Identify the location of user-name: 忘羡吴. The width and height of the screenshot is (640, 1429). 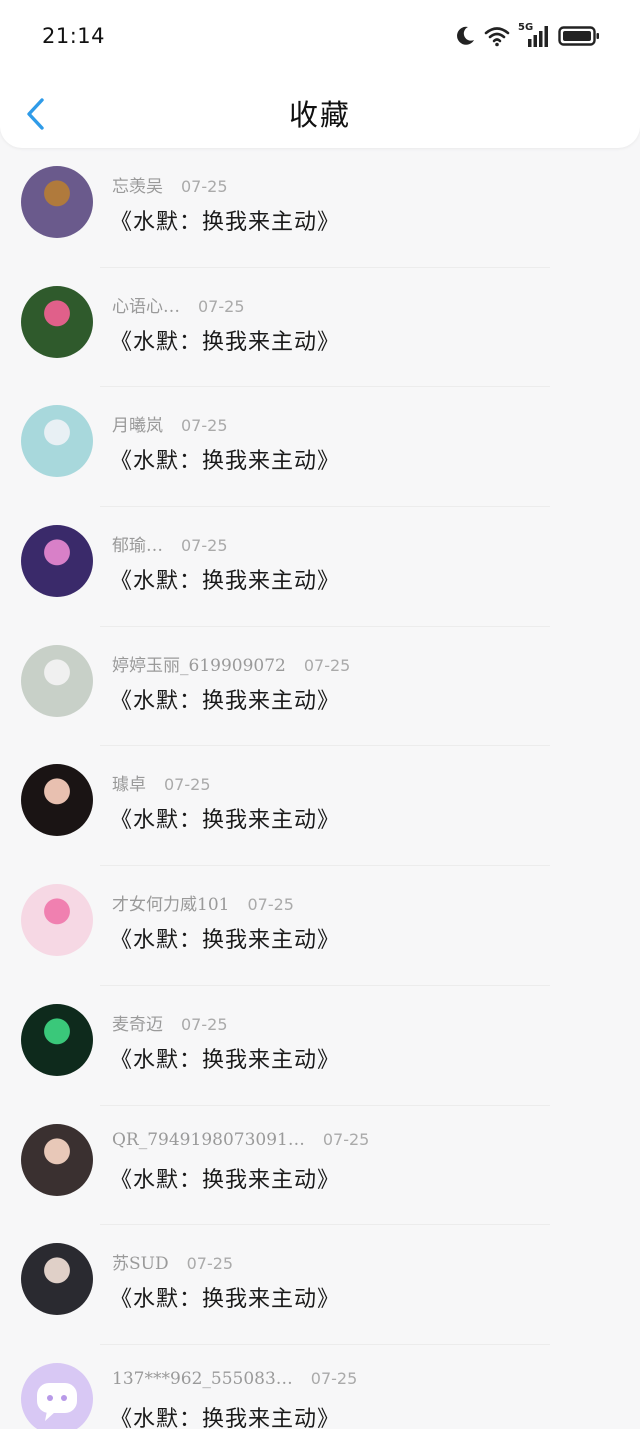
(137, 187).